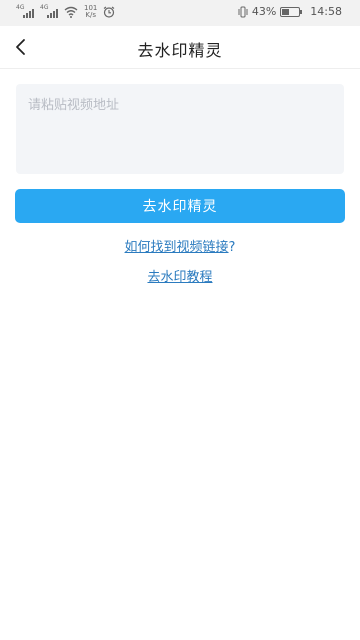 This screenshot has width=360, height=640. What do you see at coordinates (232, 247) in the screenshot?
I see `help-question-mark: ?` at bounding box center [232, 247].